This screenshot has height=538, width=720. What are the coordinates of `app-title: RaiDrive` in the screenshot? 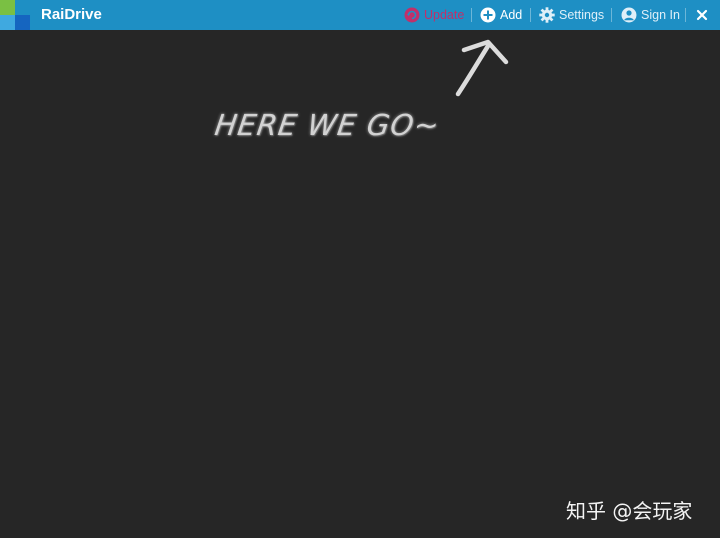 It's located at (71, 14).